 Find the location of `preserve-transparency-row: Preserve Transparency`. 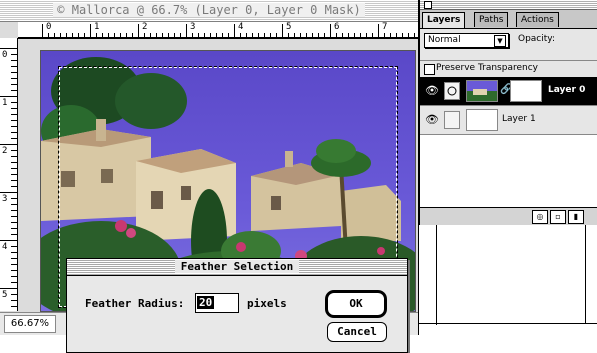

preserve-transparency-row: Preserve Transparency is located at coordinates (508, 69).